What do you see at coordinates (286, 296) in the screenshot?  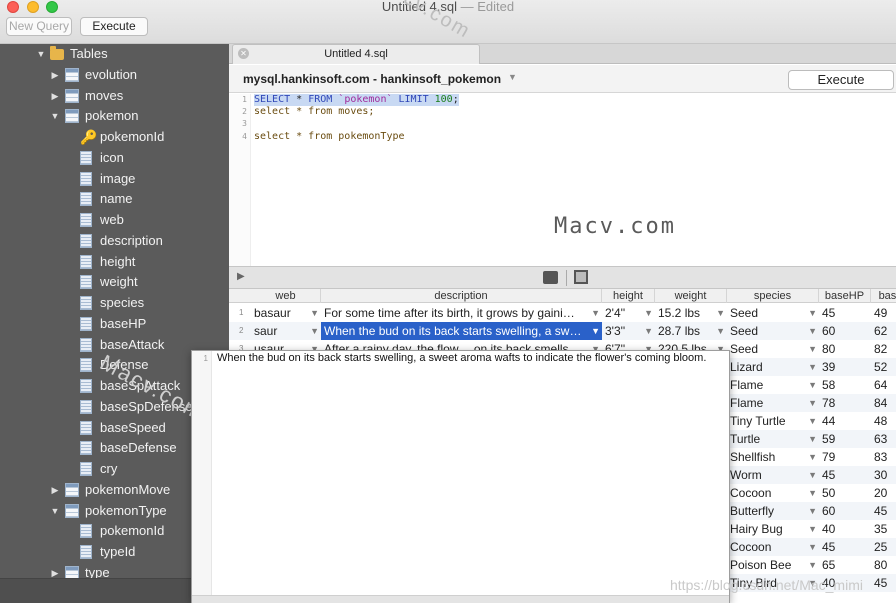 I see `column-header-web: web` at bounding box center [286, 296].